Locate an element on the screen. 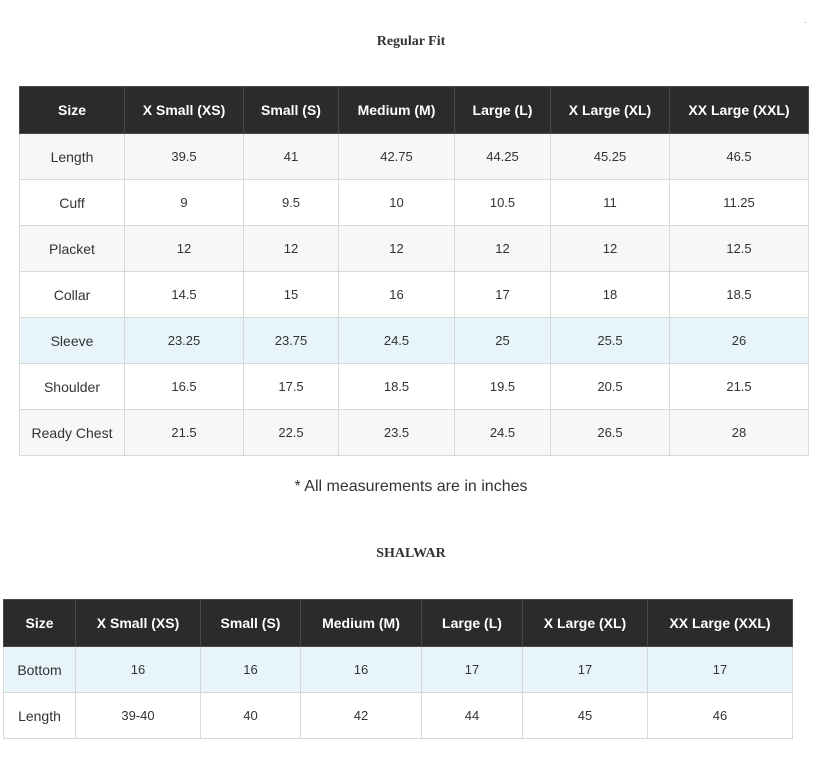  table-cell: 44.25 is located at coordinates (502, 156).